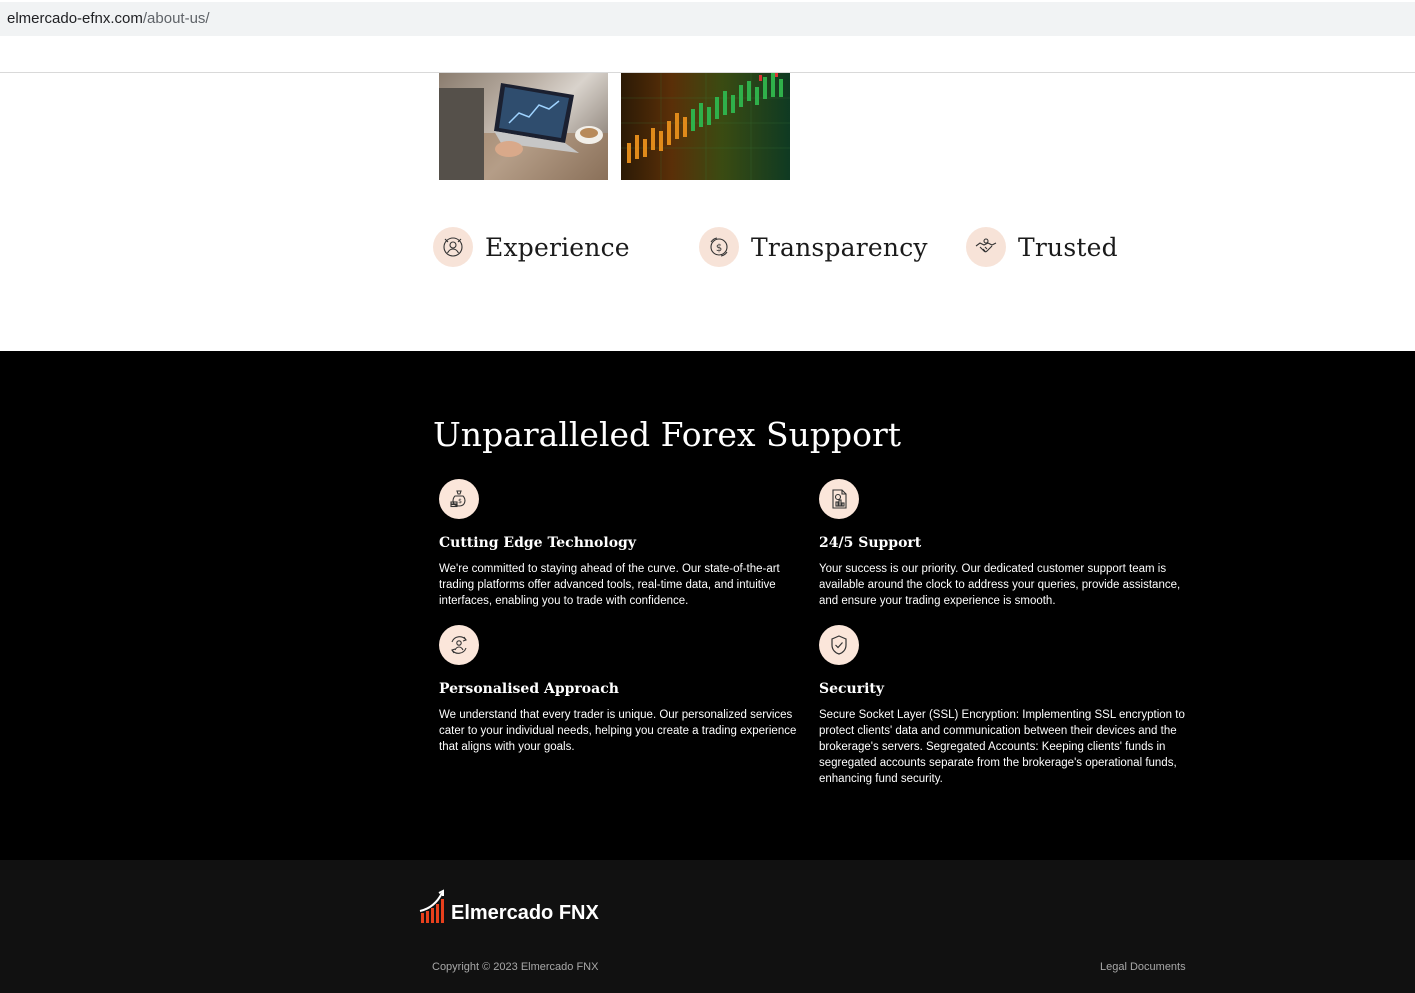  Describe the element at coordinates (839, 499) in the screenshot. I see `document-chart-icon` at that location.